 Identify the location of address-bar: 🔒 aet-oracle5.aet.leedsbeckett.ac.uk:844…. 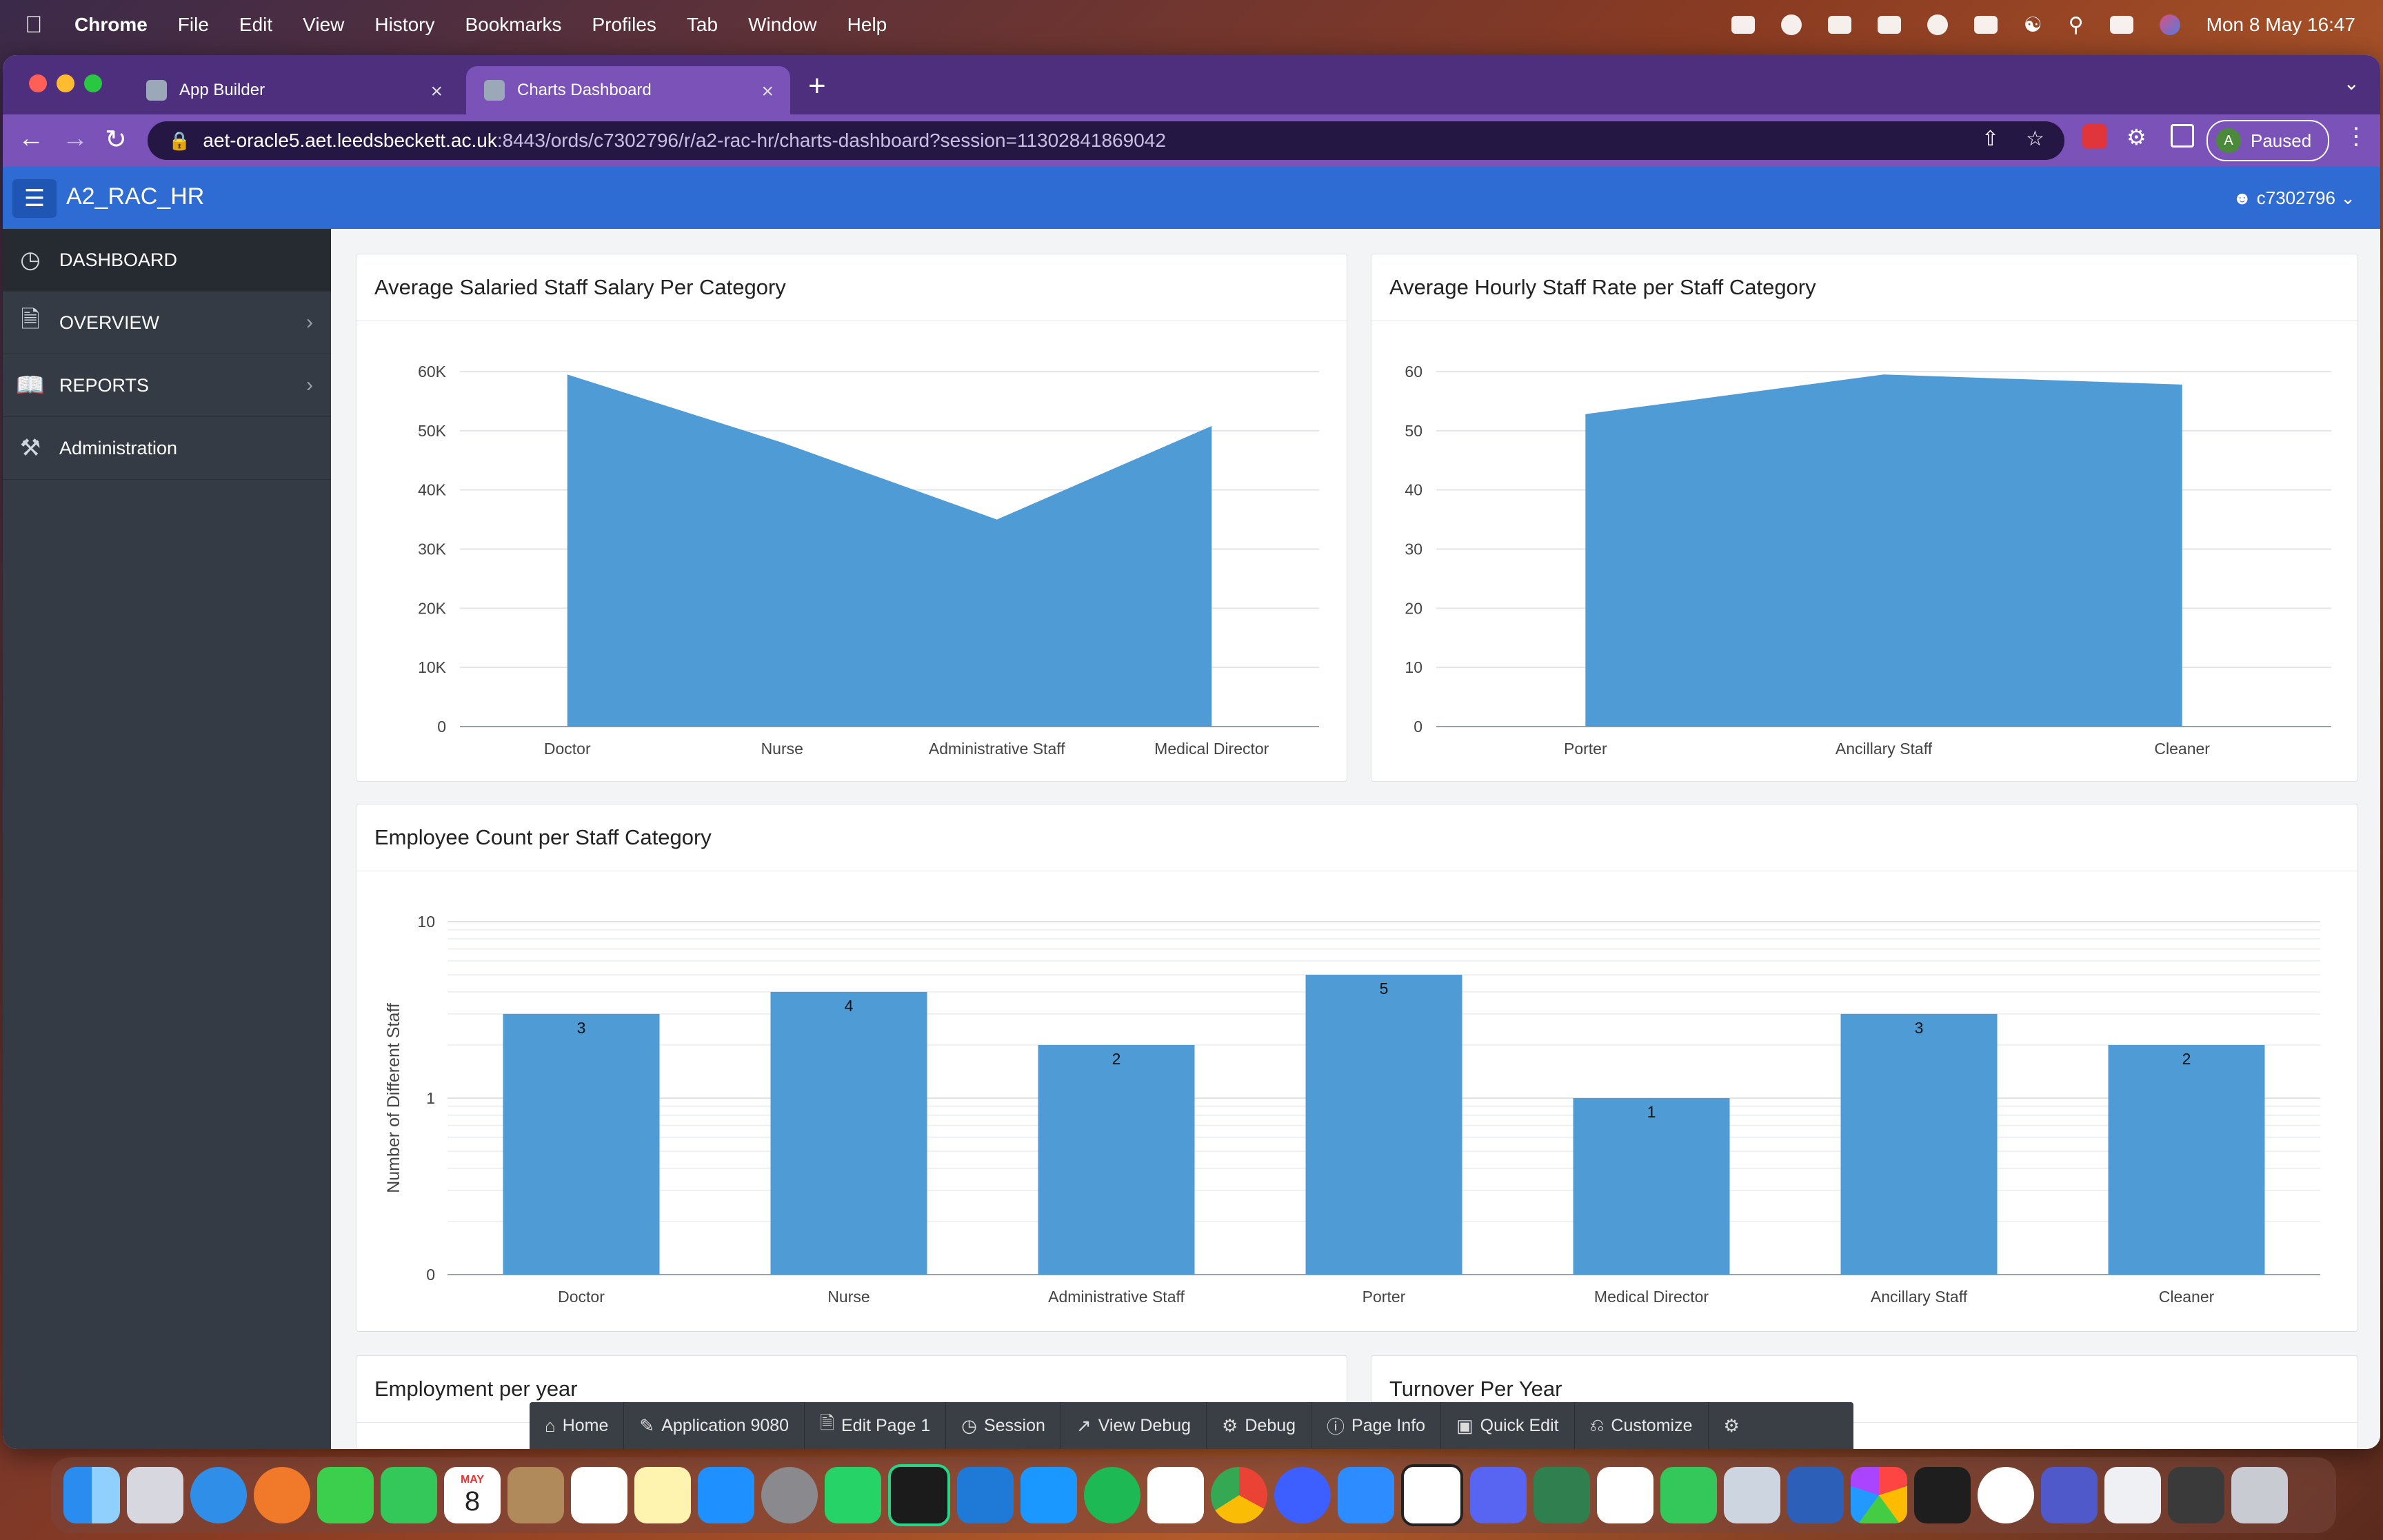
(1106, 141).